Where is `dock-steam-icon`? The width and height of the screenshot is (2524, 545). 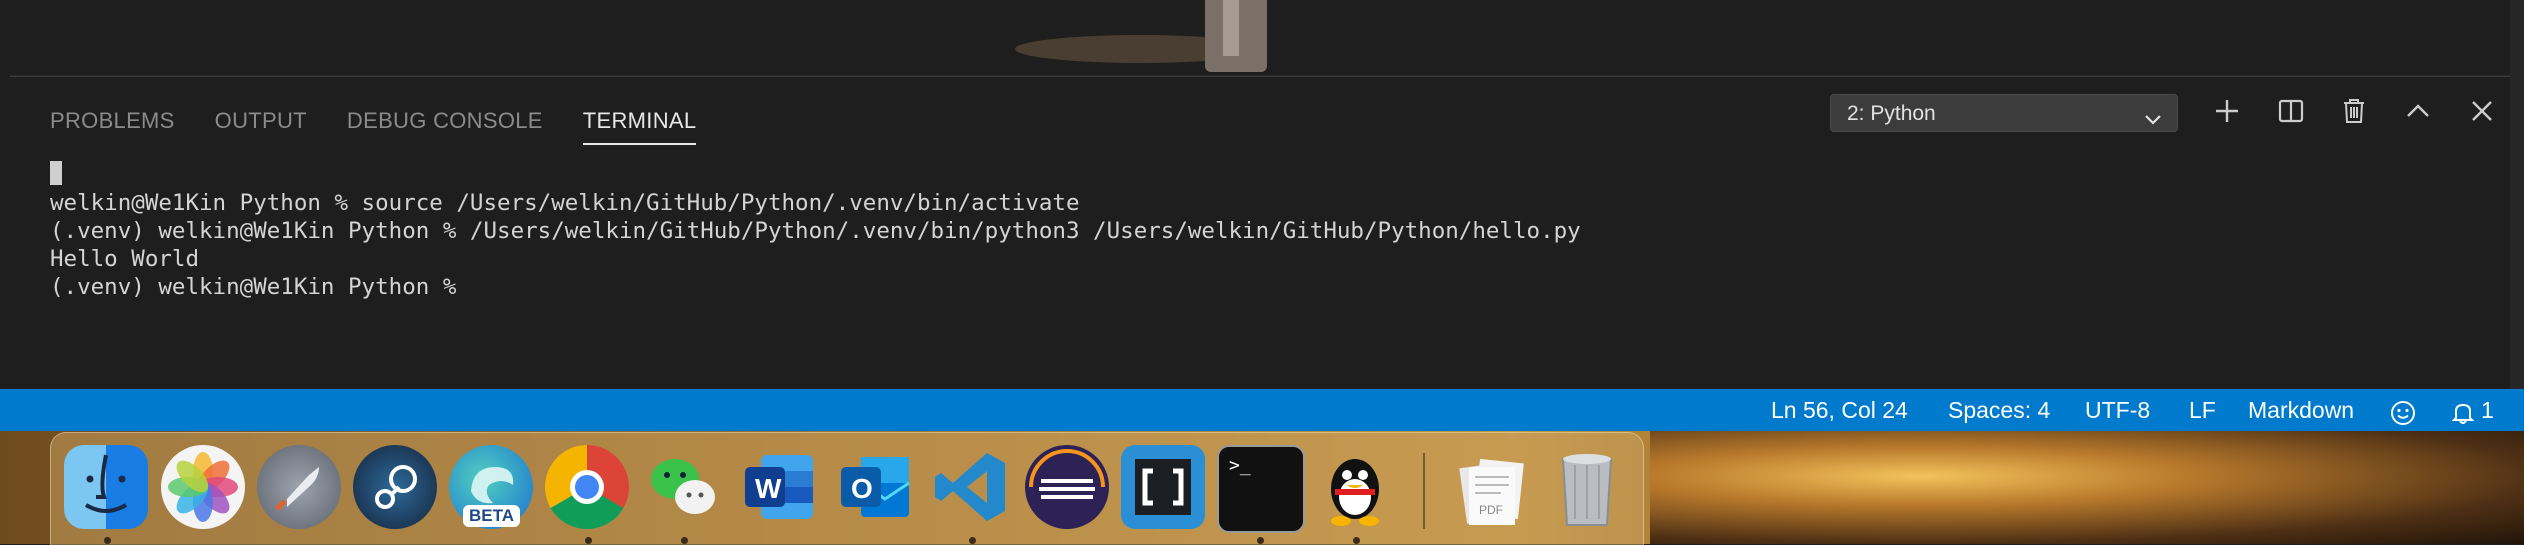
dock-steam-icon is located at coordinates (395, 487).